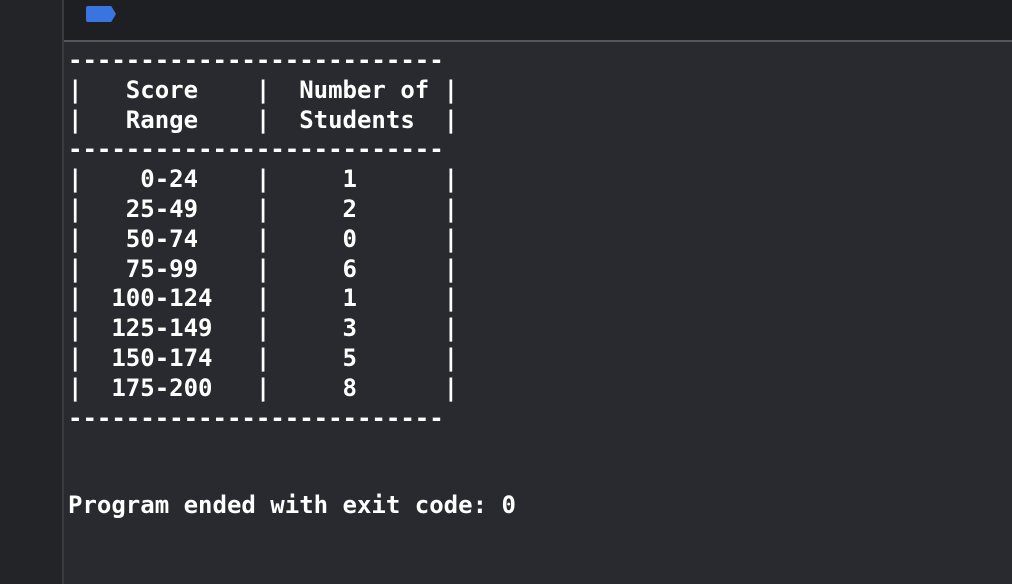 This screenshot has width=1012, height=584. What do you see at coordinates (32, 292) in the screenshot?
I see `line-gutter` at bounding box center [32, 292].